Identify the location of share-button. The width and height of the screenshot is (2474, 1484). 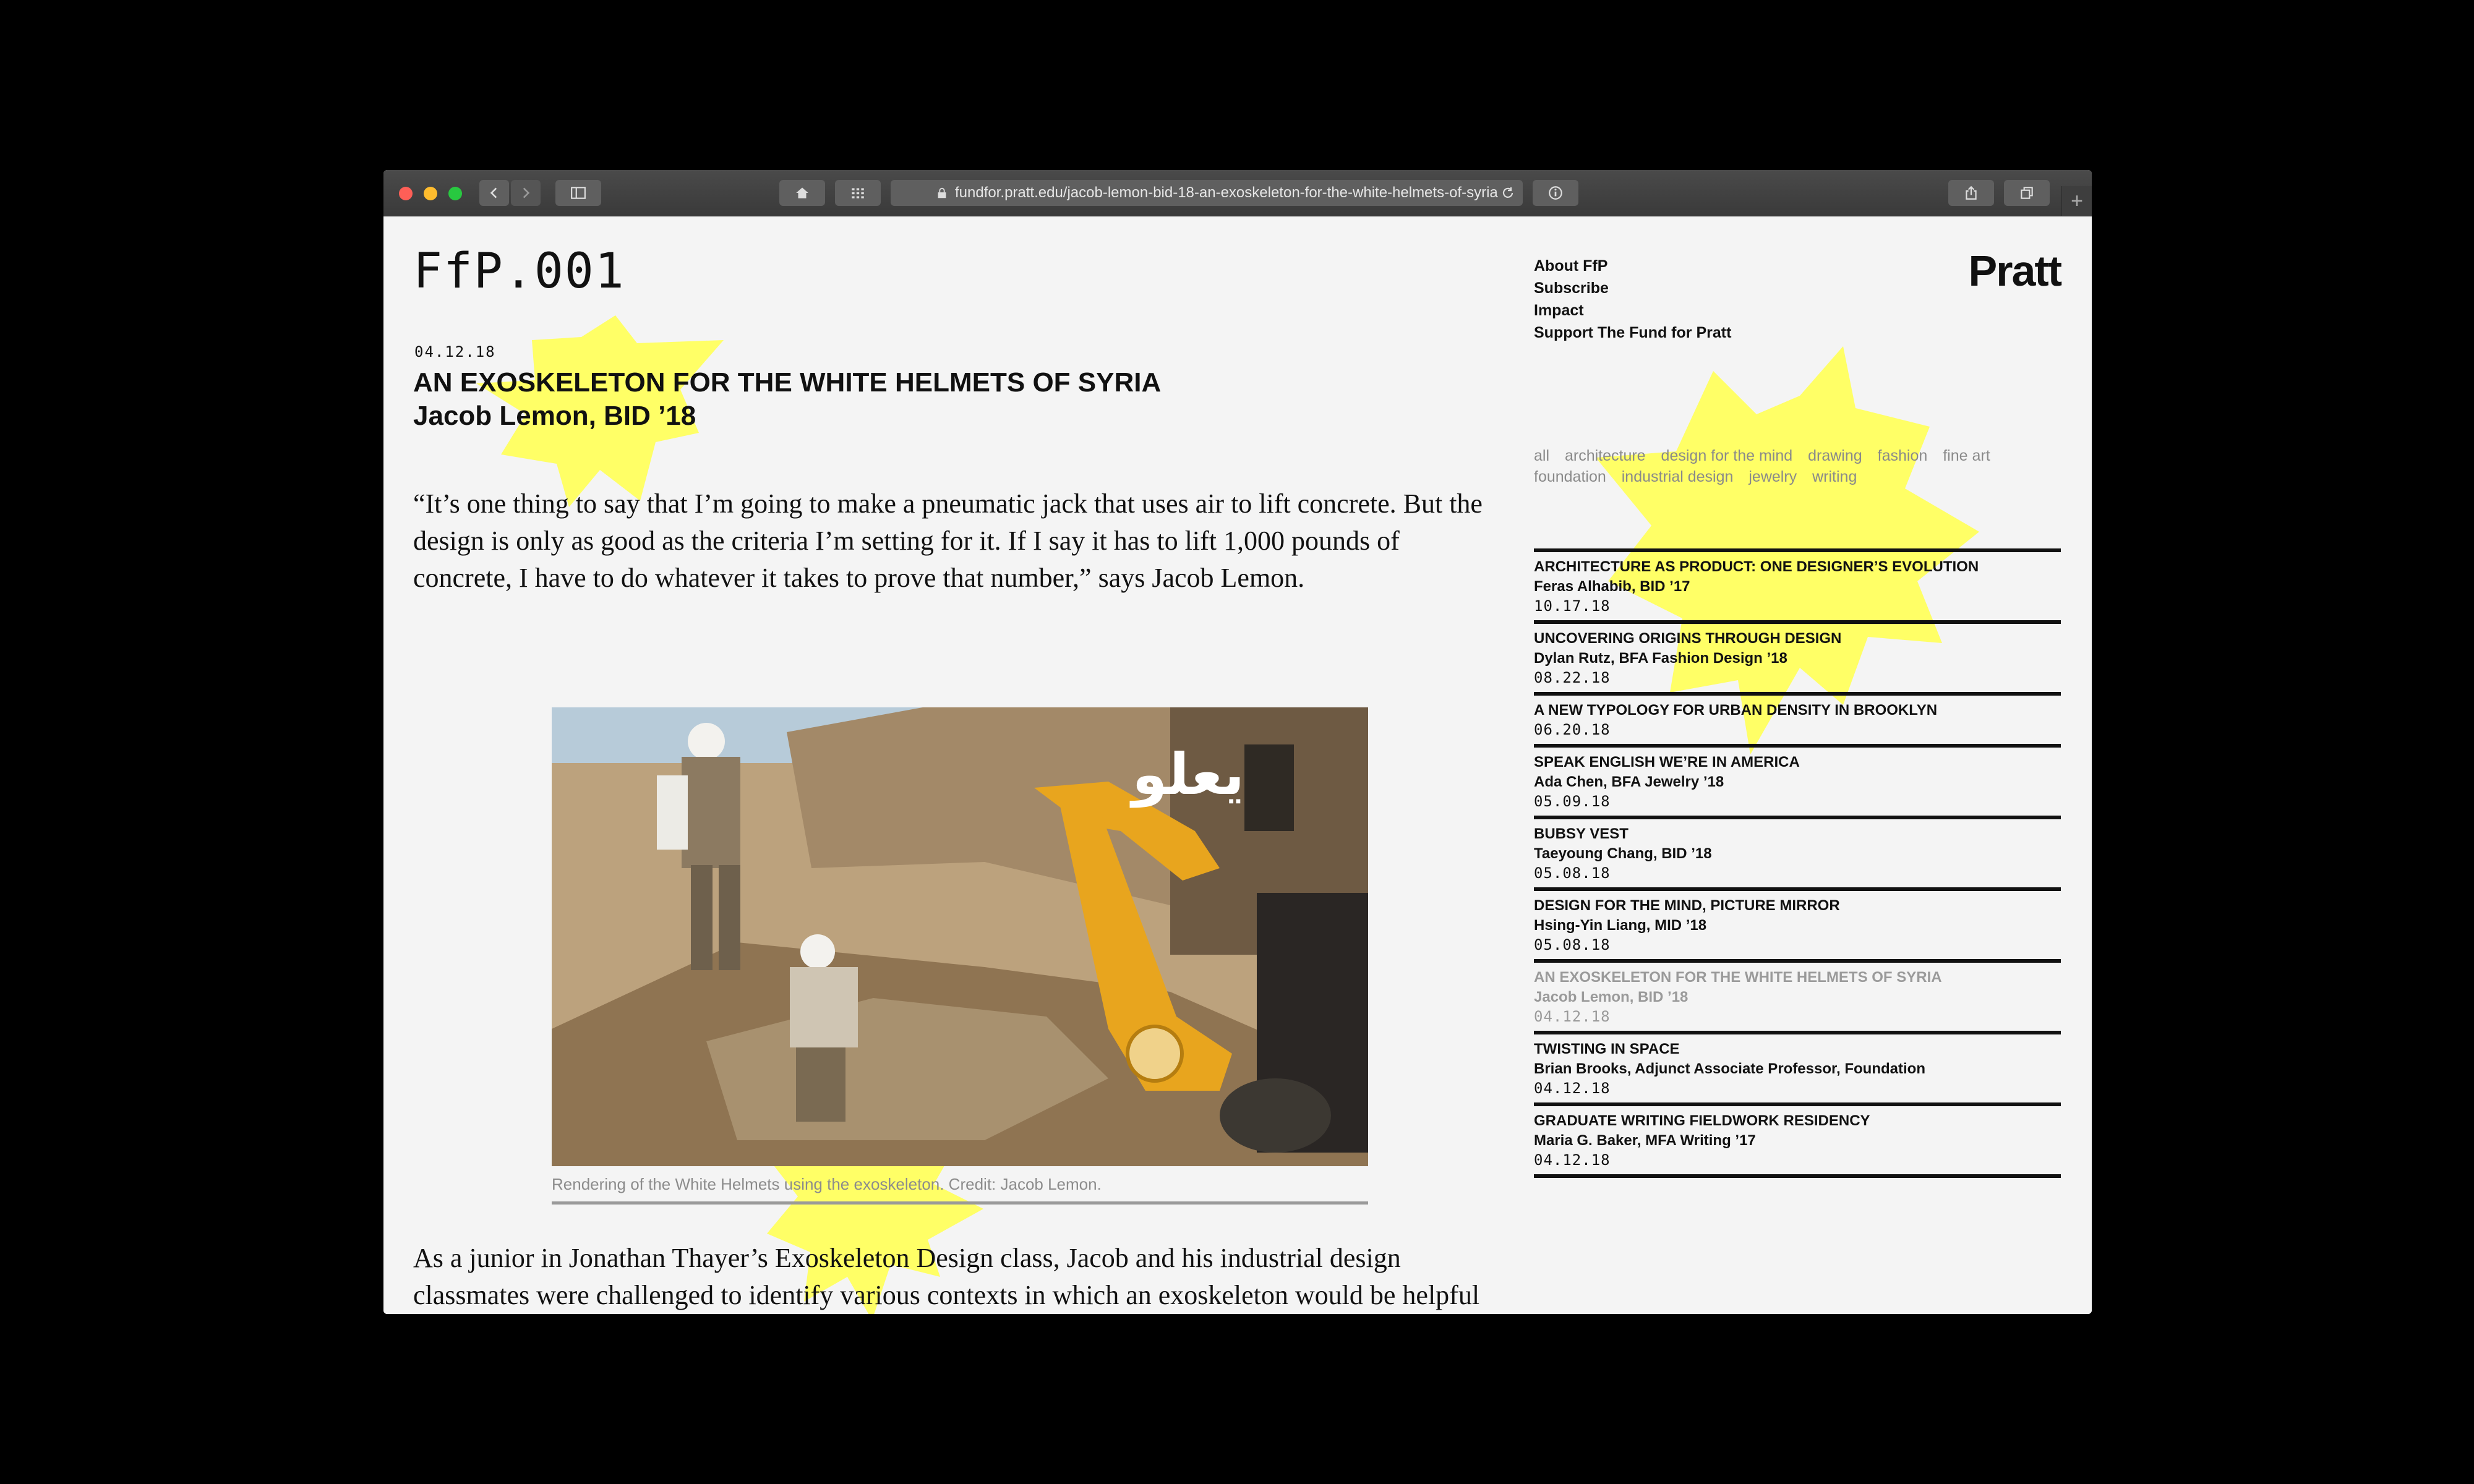
(1971, 193).